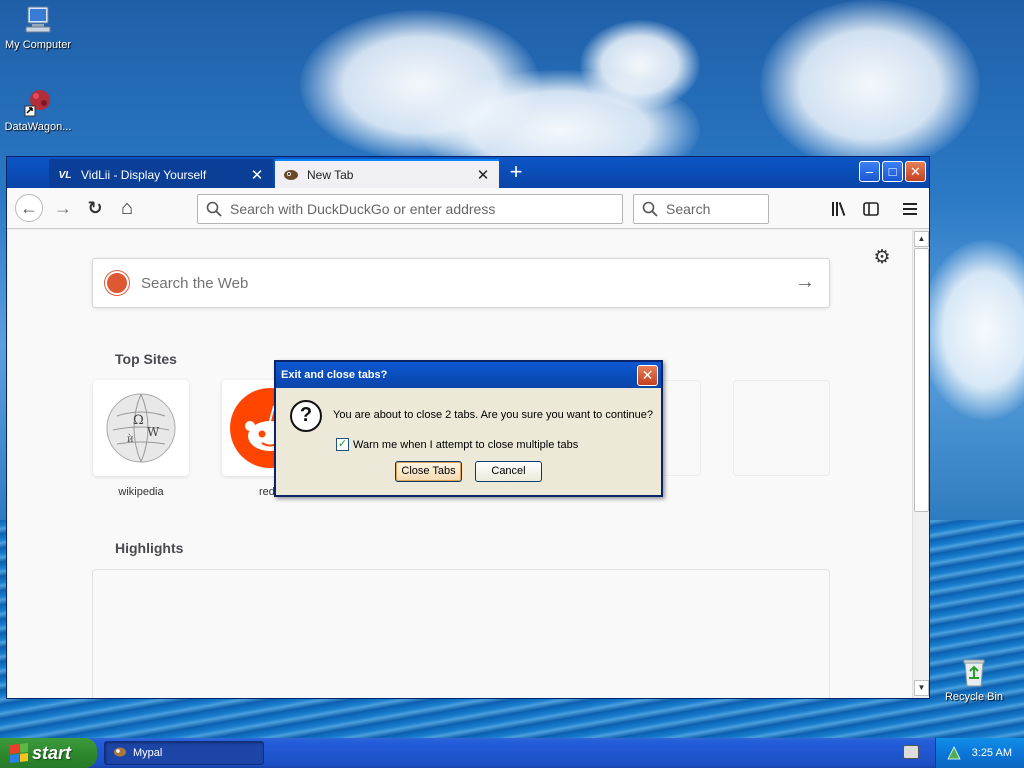 The height and width of the screenshot is (768, 1024). I want to click on my-computer-icon: My Computer, so click(39, 27).